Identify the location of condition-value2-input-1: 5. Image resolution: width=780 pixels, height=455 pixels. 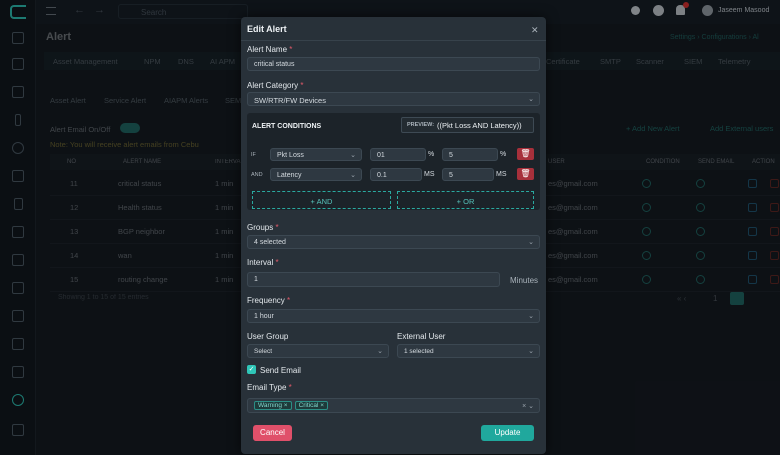
(470, 154).